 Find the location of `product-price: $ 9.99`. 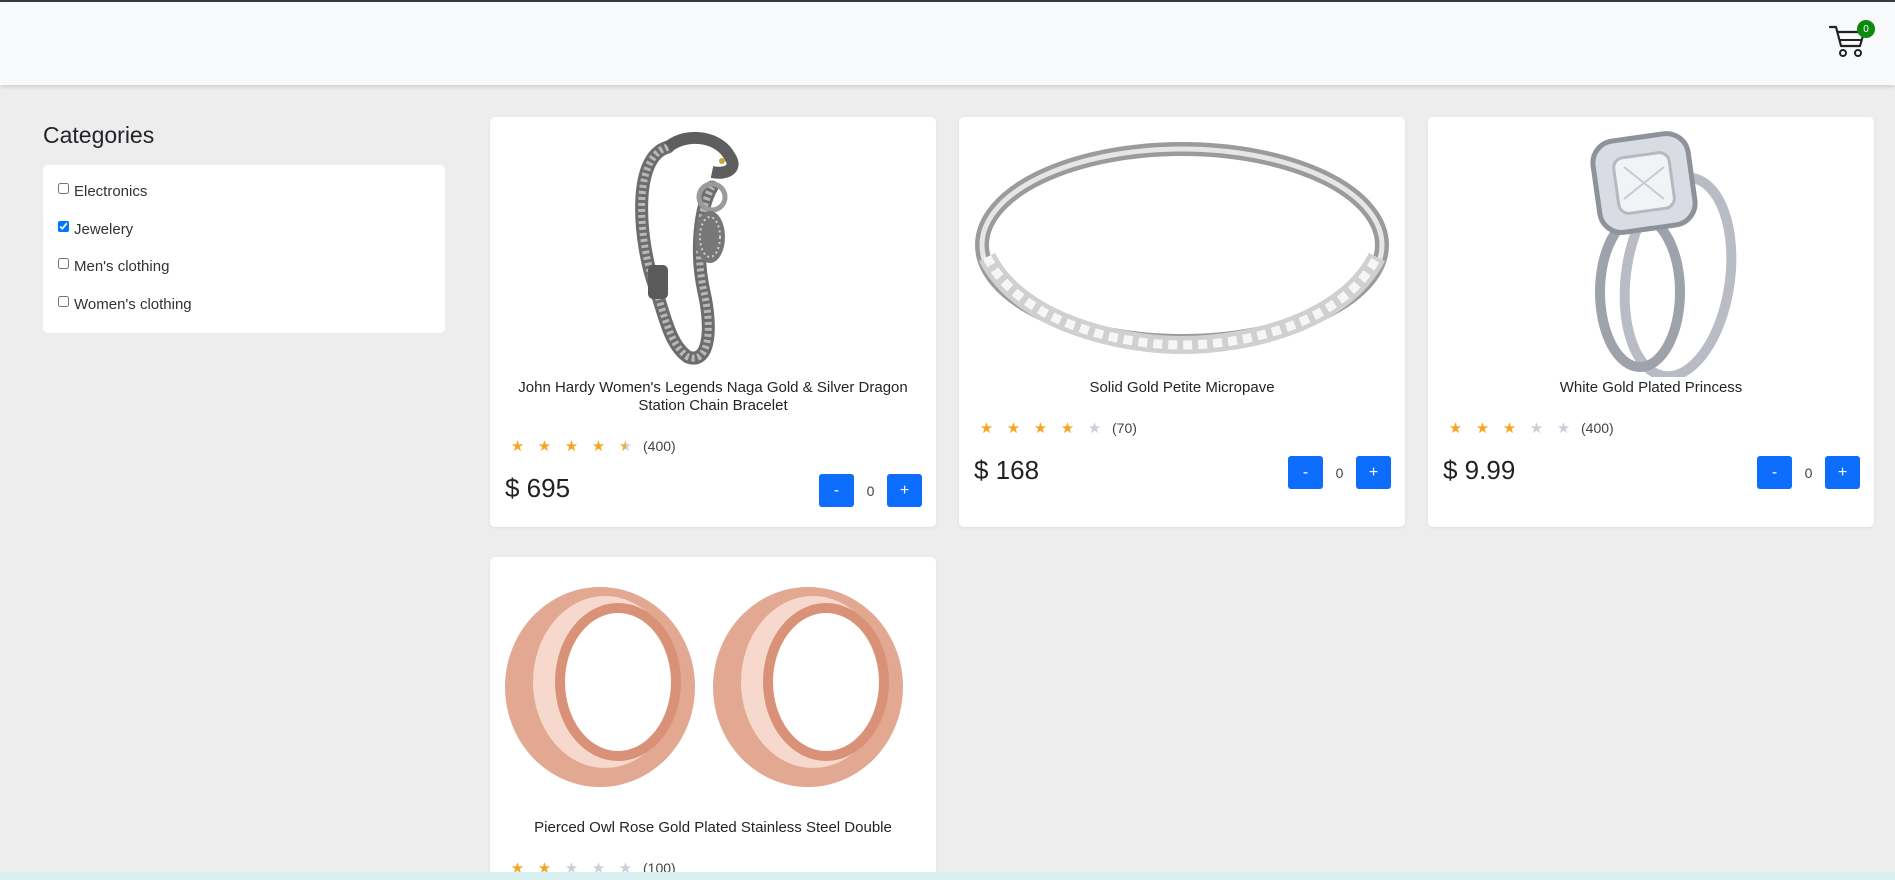

product-price: $ 9.99 is located at coordinates (1479, 470).